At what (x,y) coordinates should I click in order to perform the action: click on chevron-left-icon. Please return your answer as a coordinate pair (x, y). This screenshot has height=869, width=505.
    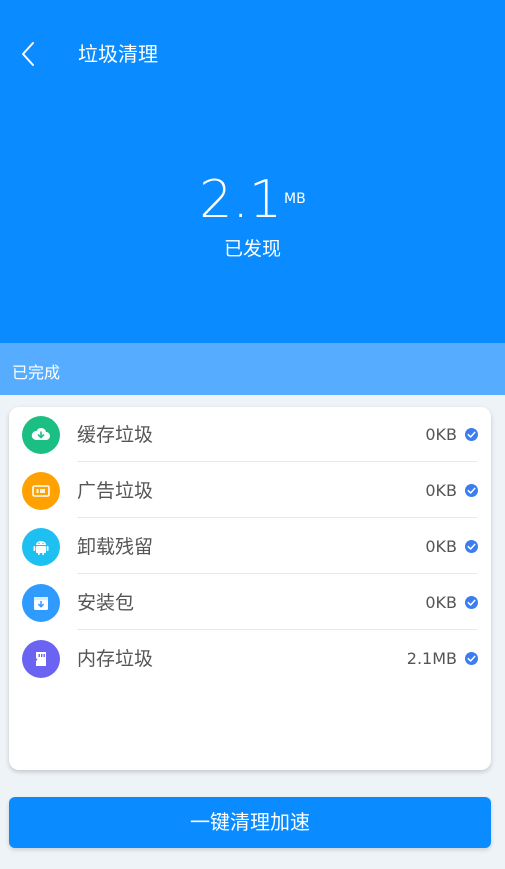
    Looking at the image, I should click on (28, 54).